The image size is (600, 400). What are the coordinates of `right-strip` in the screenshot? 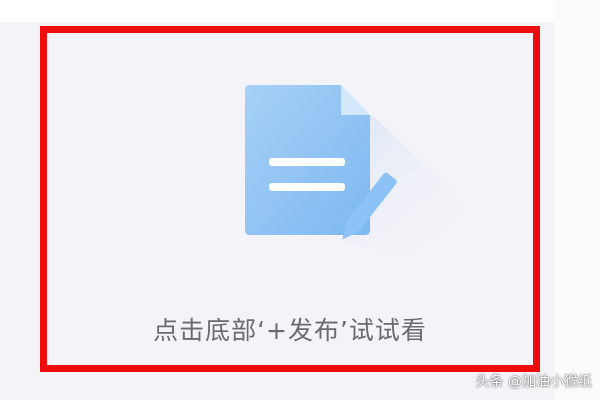 It's located at (577, 200).